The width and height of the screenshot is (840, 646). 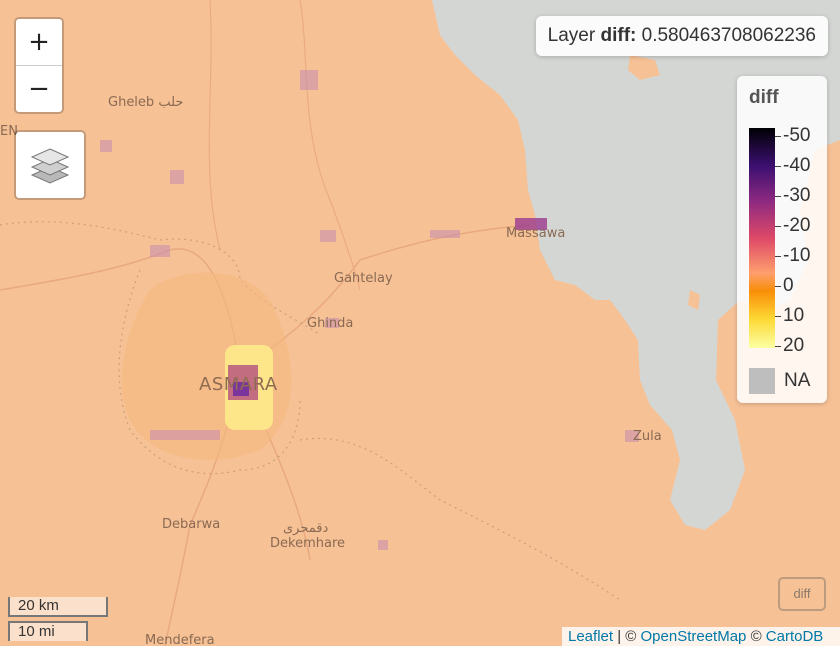 I want to click on legend-tick-label: 10, so click(x=794, y=315).